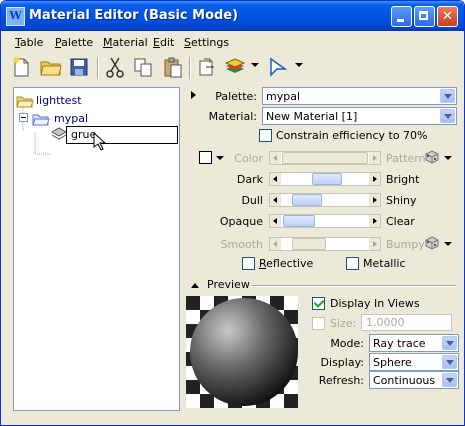 Image resolution: width=465 pixels, height=426 pixels. I want to click on smooth-bumpy-slider, so click(325, 244).